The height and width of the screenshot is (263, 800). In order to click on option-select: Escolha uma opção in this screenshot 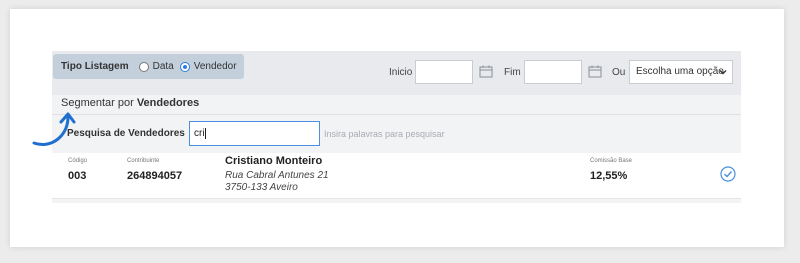, I will do `click(681, 72)`.